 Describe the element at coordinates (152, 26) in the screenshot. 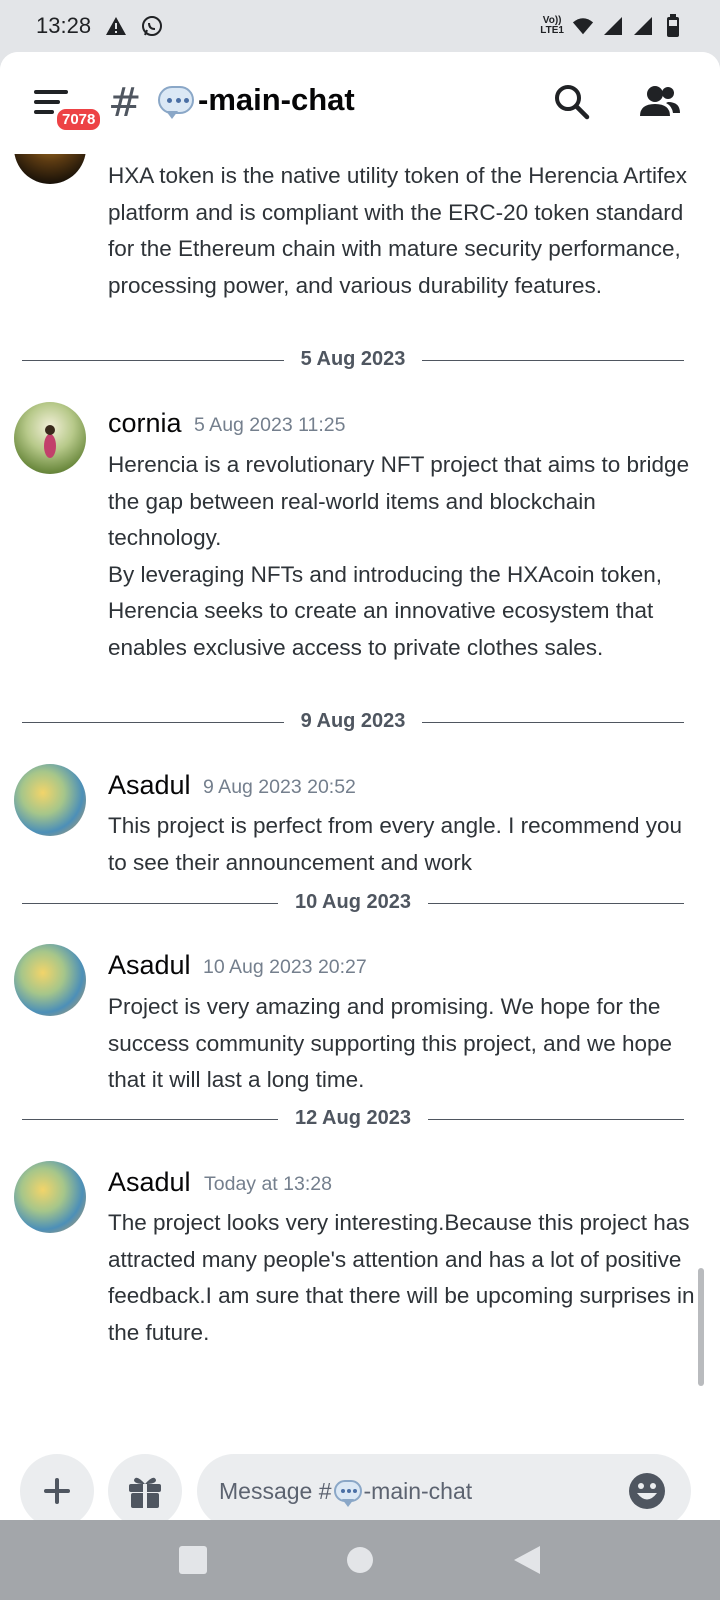

I see `whatsapp-icon` at that location.